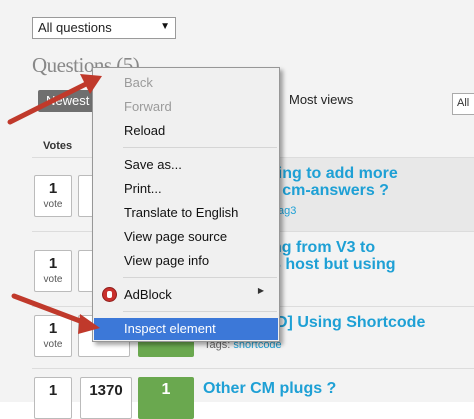 The width and height of the screenshot is (474, 419). I want to click on menu-item-view-source: View page source, so click(186, 237).